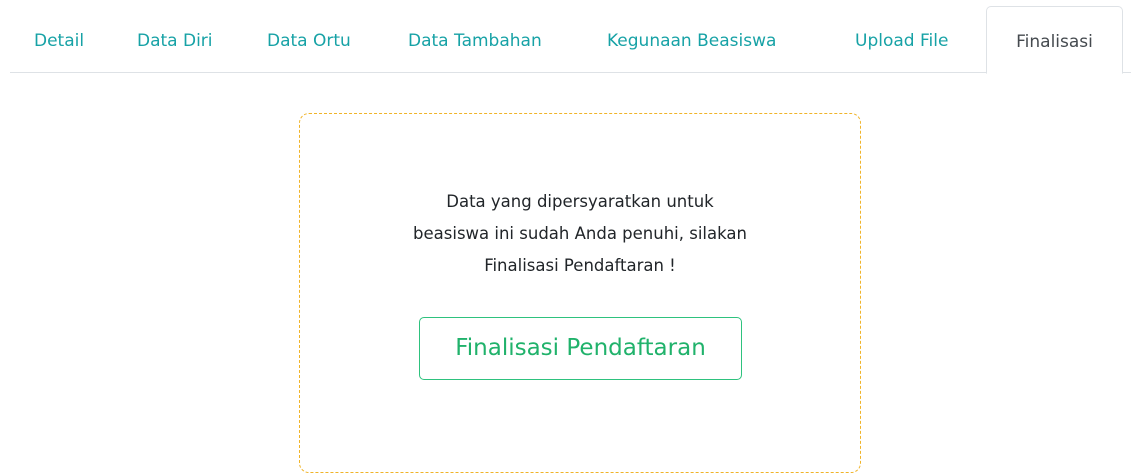 This screenshot has width=1141, height=473. I want to click on message-line: beasiswa ini sudah Anda penuhi, silakan, so click(580, 233).